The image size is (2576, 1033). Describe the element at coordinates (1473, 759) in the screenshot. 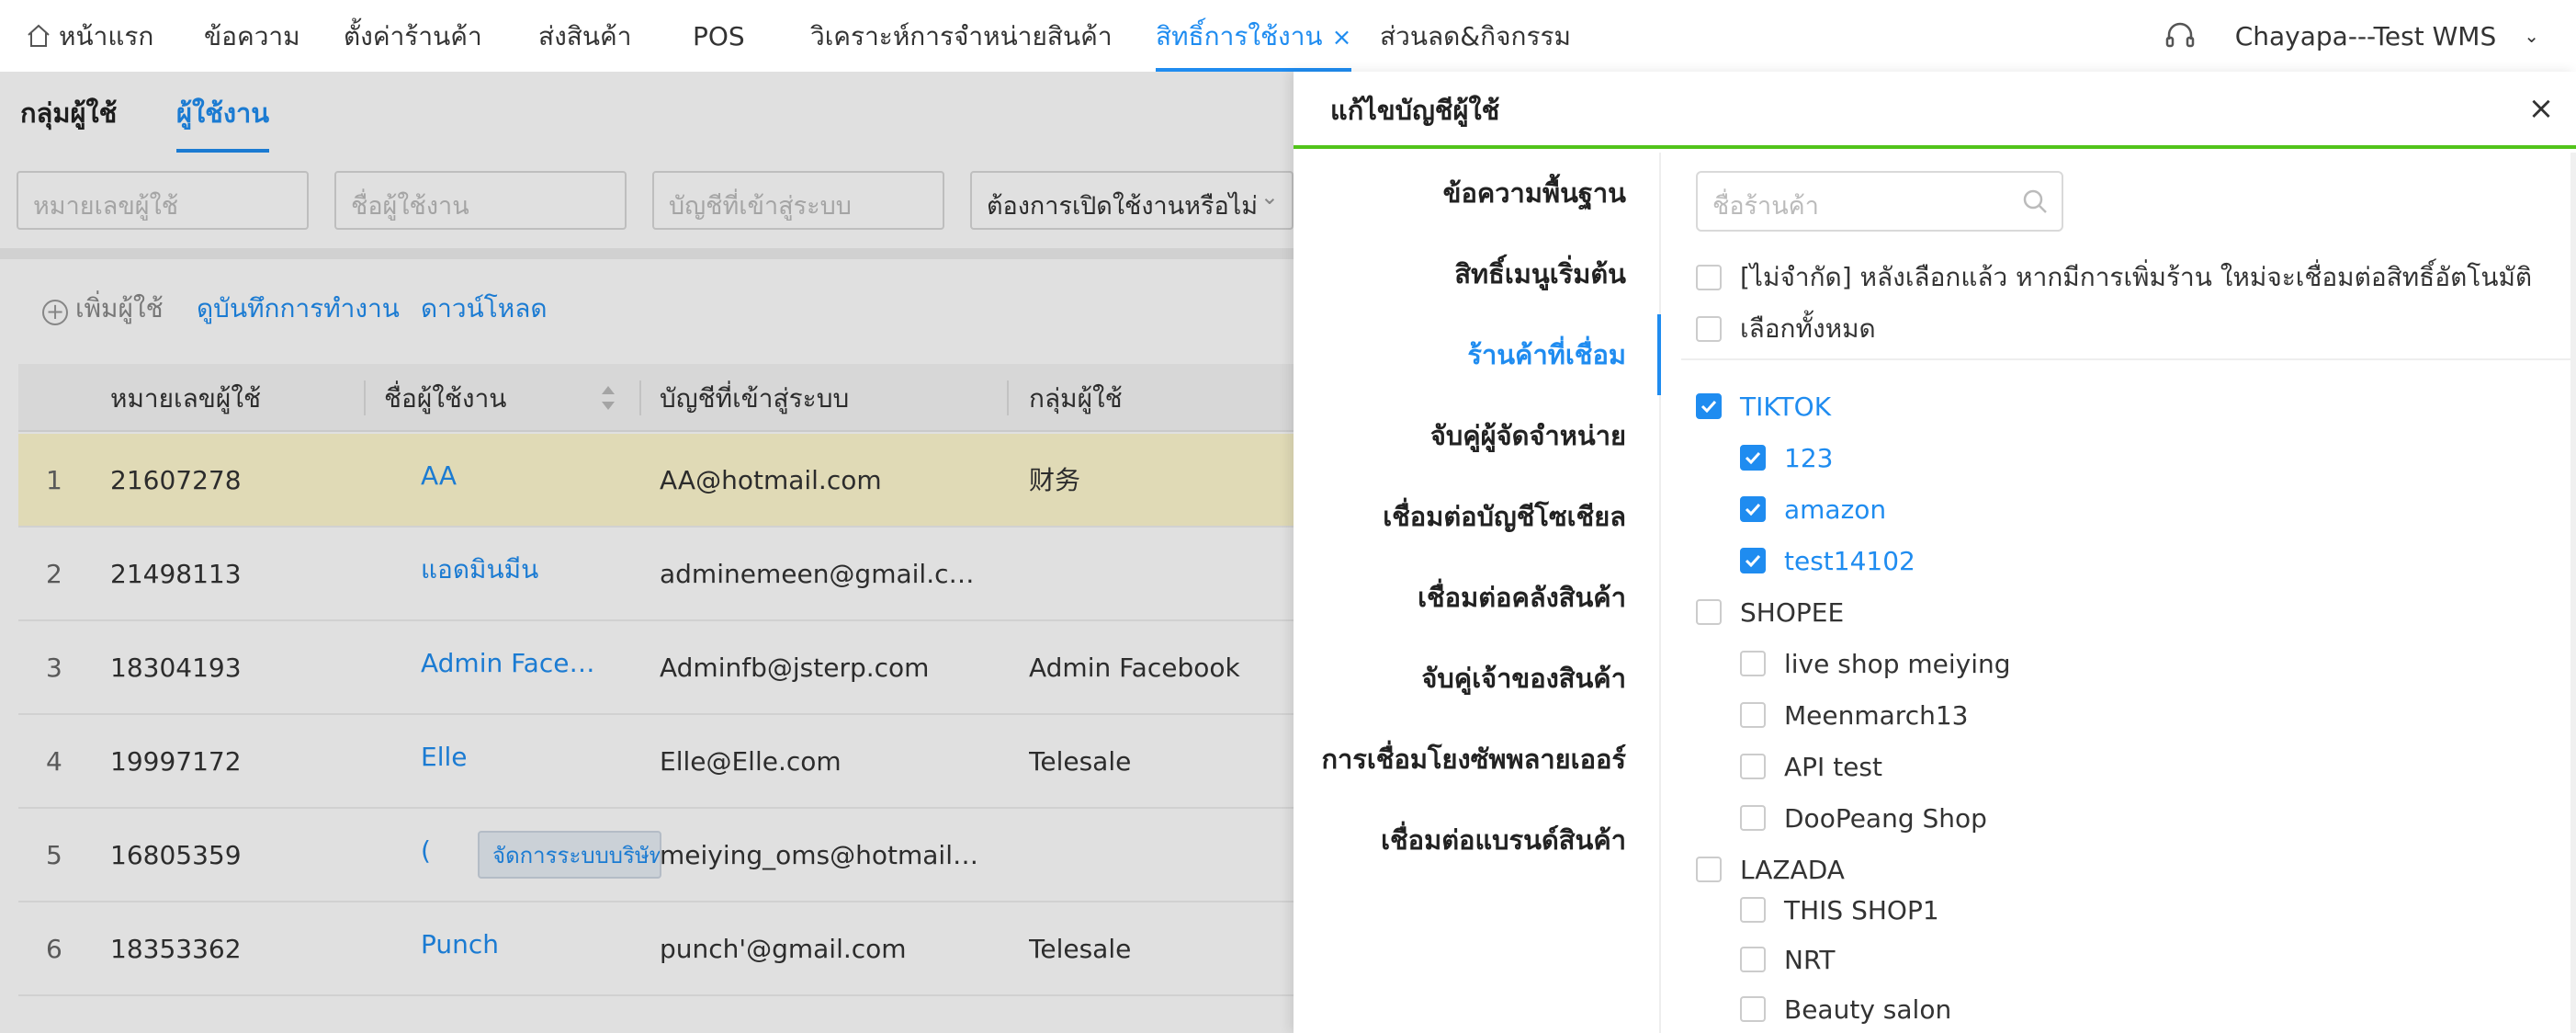

I see `menu-supplier-link: การเชื่อมโยงซัพพลายเออร์` at that location.